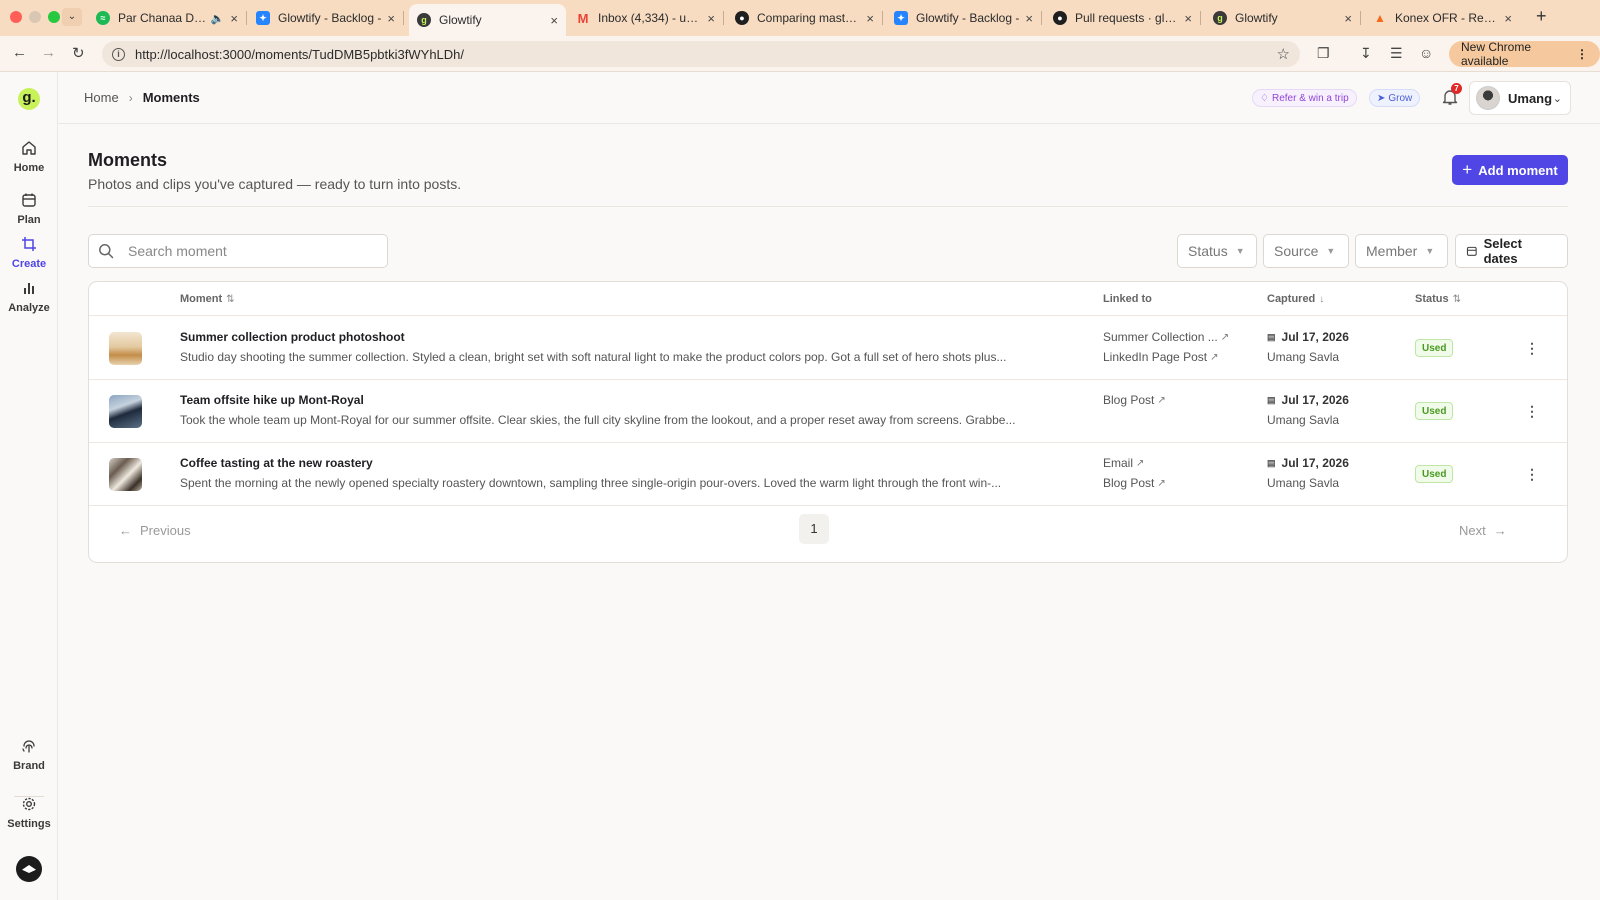 Image resolution: width=1600 pixels, height=900 pixels. I want to click on calendar-icon: ▤, so click(1271, 399).